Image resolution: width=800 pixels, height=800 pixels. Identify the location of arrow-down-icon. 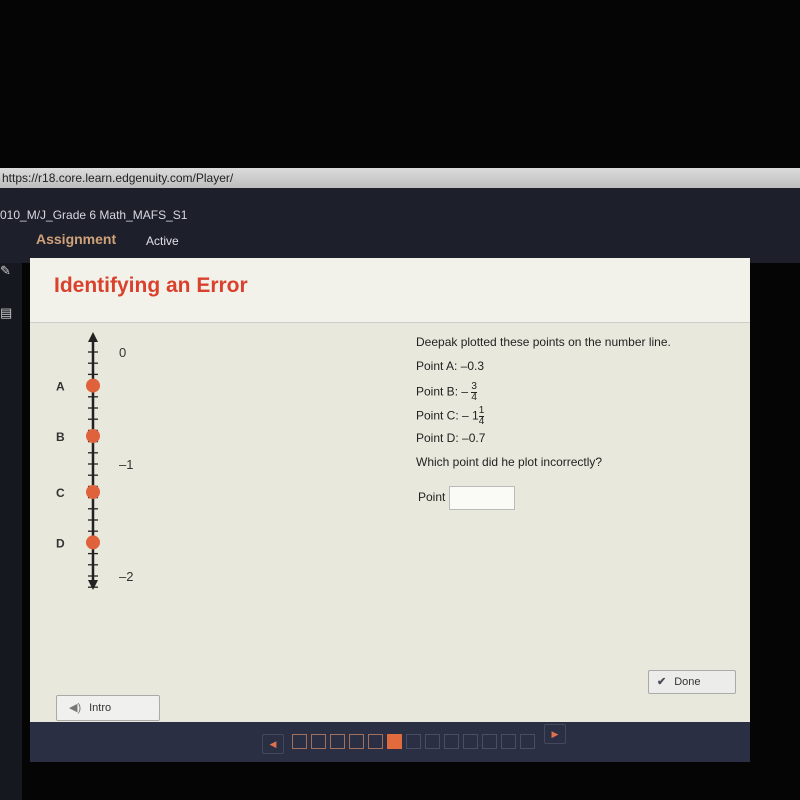
(93, 585).